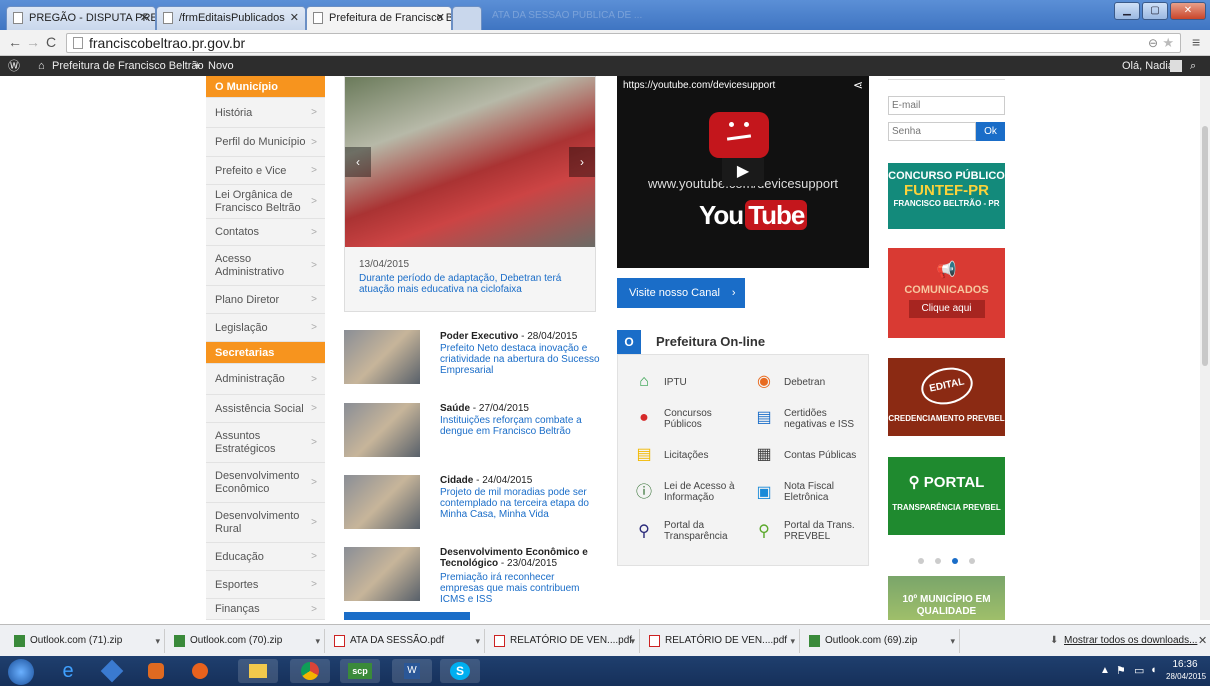 The height and width of the screenshot is (686, 1210). I want to click on sidebar-item-desenv-rural: Desenvolvimento Rural >, so click(265, 523).